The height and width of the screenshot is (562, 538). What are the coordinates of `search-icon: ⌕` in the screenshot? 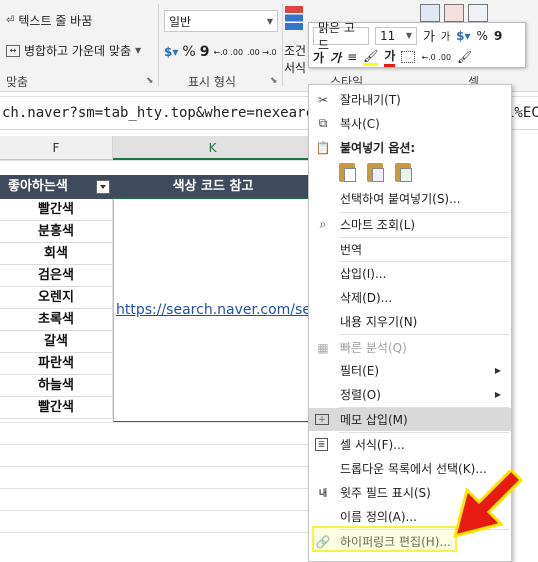 It's located at (323, 224).